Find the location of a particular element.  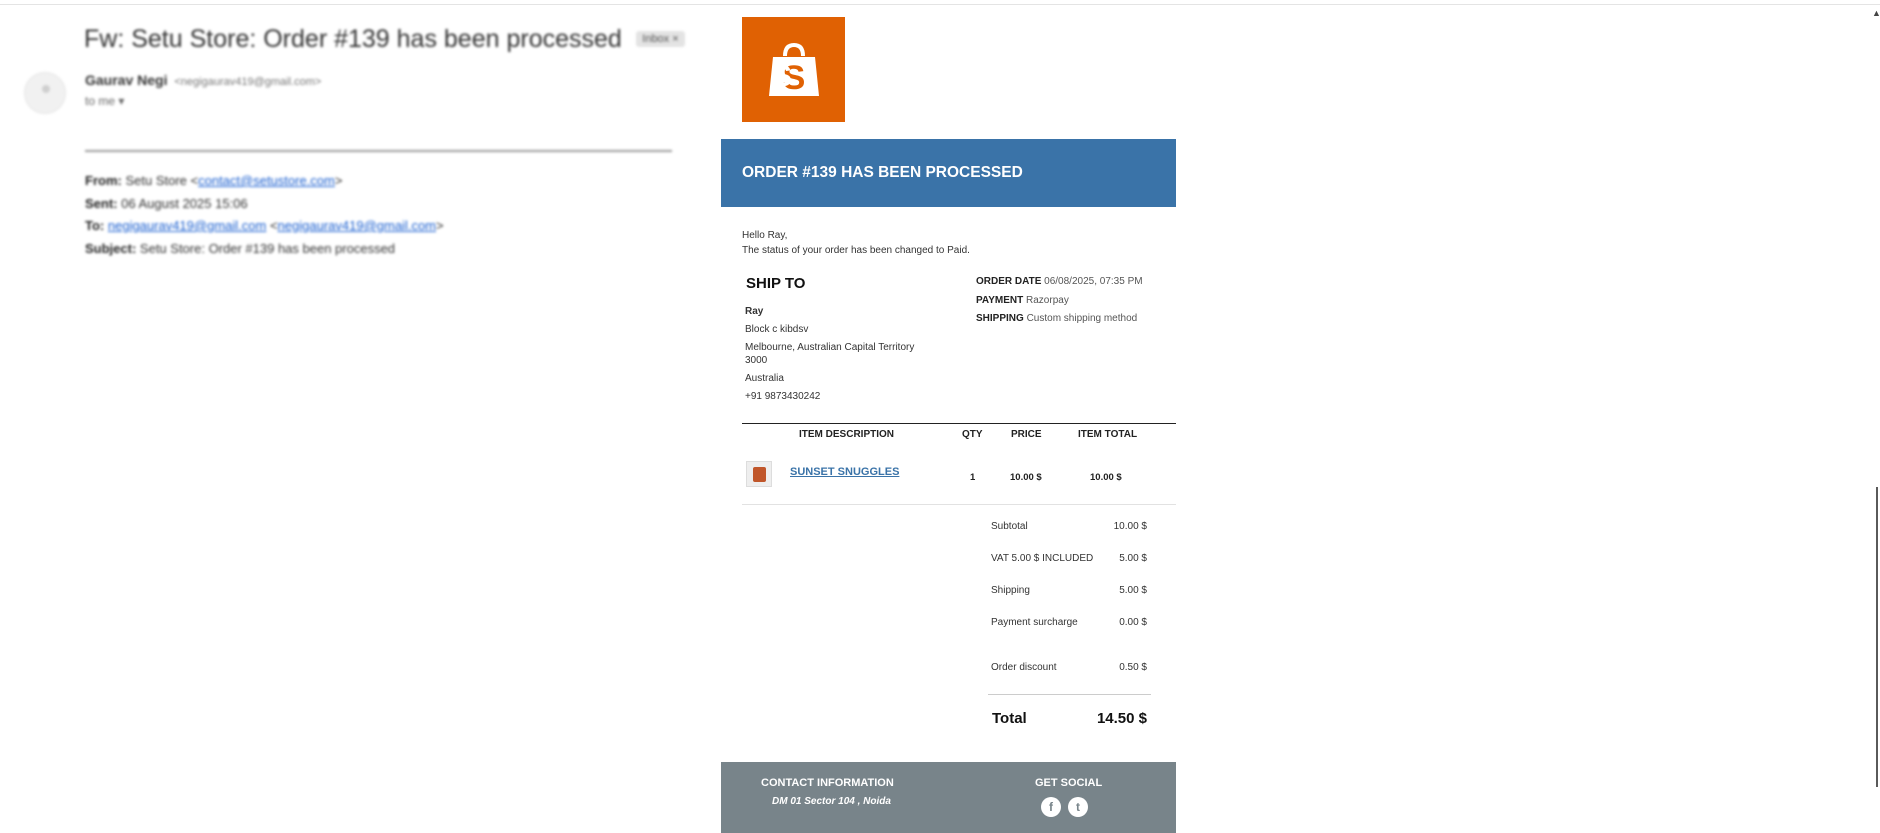

to-email-link: negigaurav419@gmail.com is located at coordinates (187, 225).